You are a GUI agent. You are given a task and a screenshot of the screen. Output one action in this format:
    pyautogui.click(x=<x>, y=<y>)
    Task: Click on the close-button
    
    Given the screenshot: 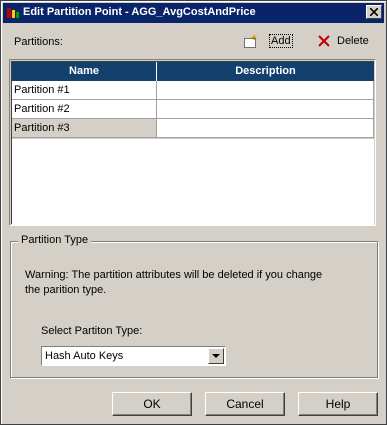 What is the action you would take?
    pyautogui.click(x=374, y=12)
    